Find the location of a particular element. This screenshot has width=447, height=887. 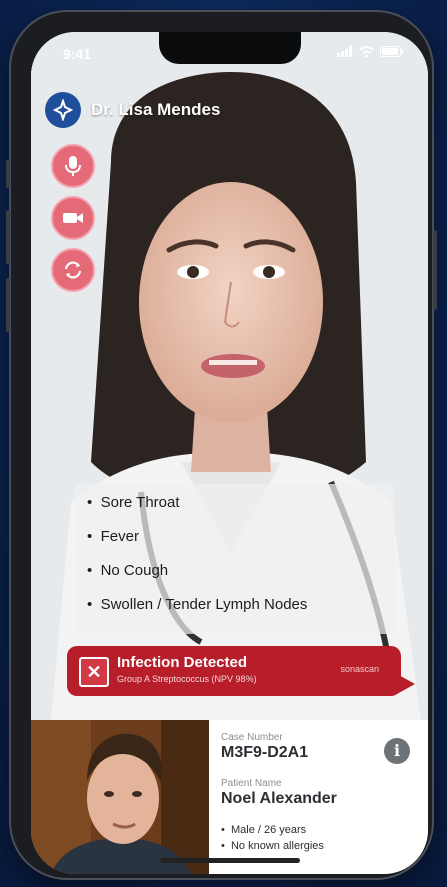

switch-camera-button is located at coordinates (73, 270).